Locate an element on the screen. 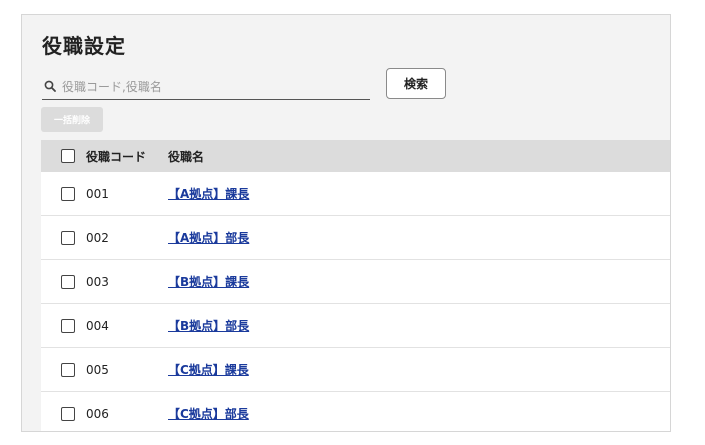  position-name-link: 【A拠点】課長 is located at coordinates (208, 194).